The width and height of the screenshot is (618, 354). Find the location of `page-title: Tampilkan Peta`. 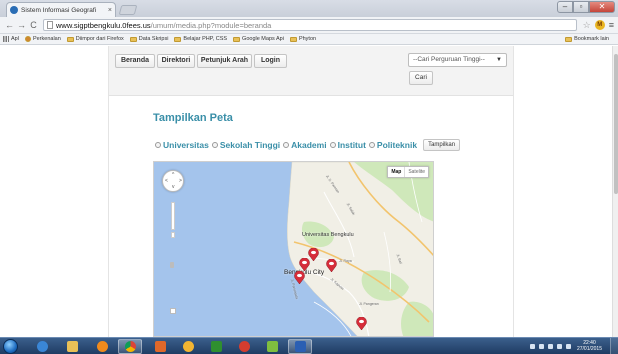

page-title: Tampilkan Peta is located at coordinates (193, 118).